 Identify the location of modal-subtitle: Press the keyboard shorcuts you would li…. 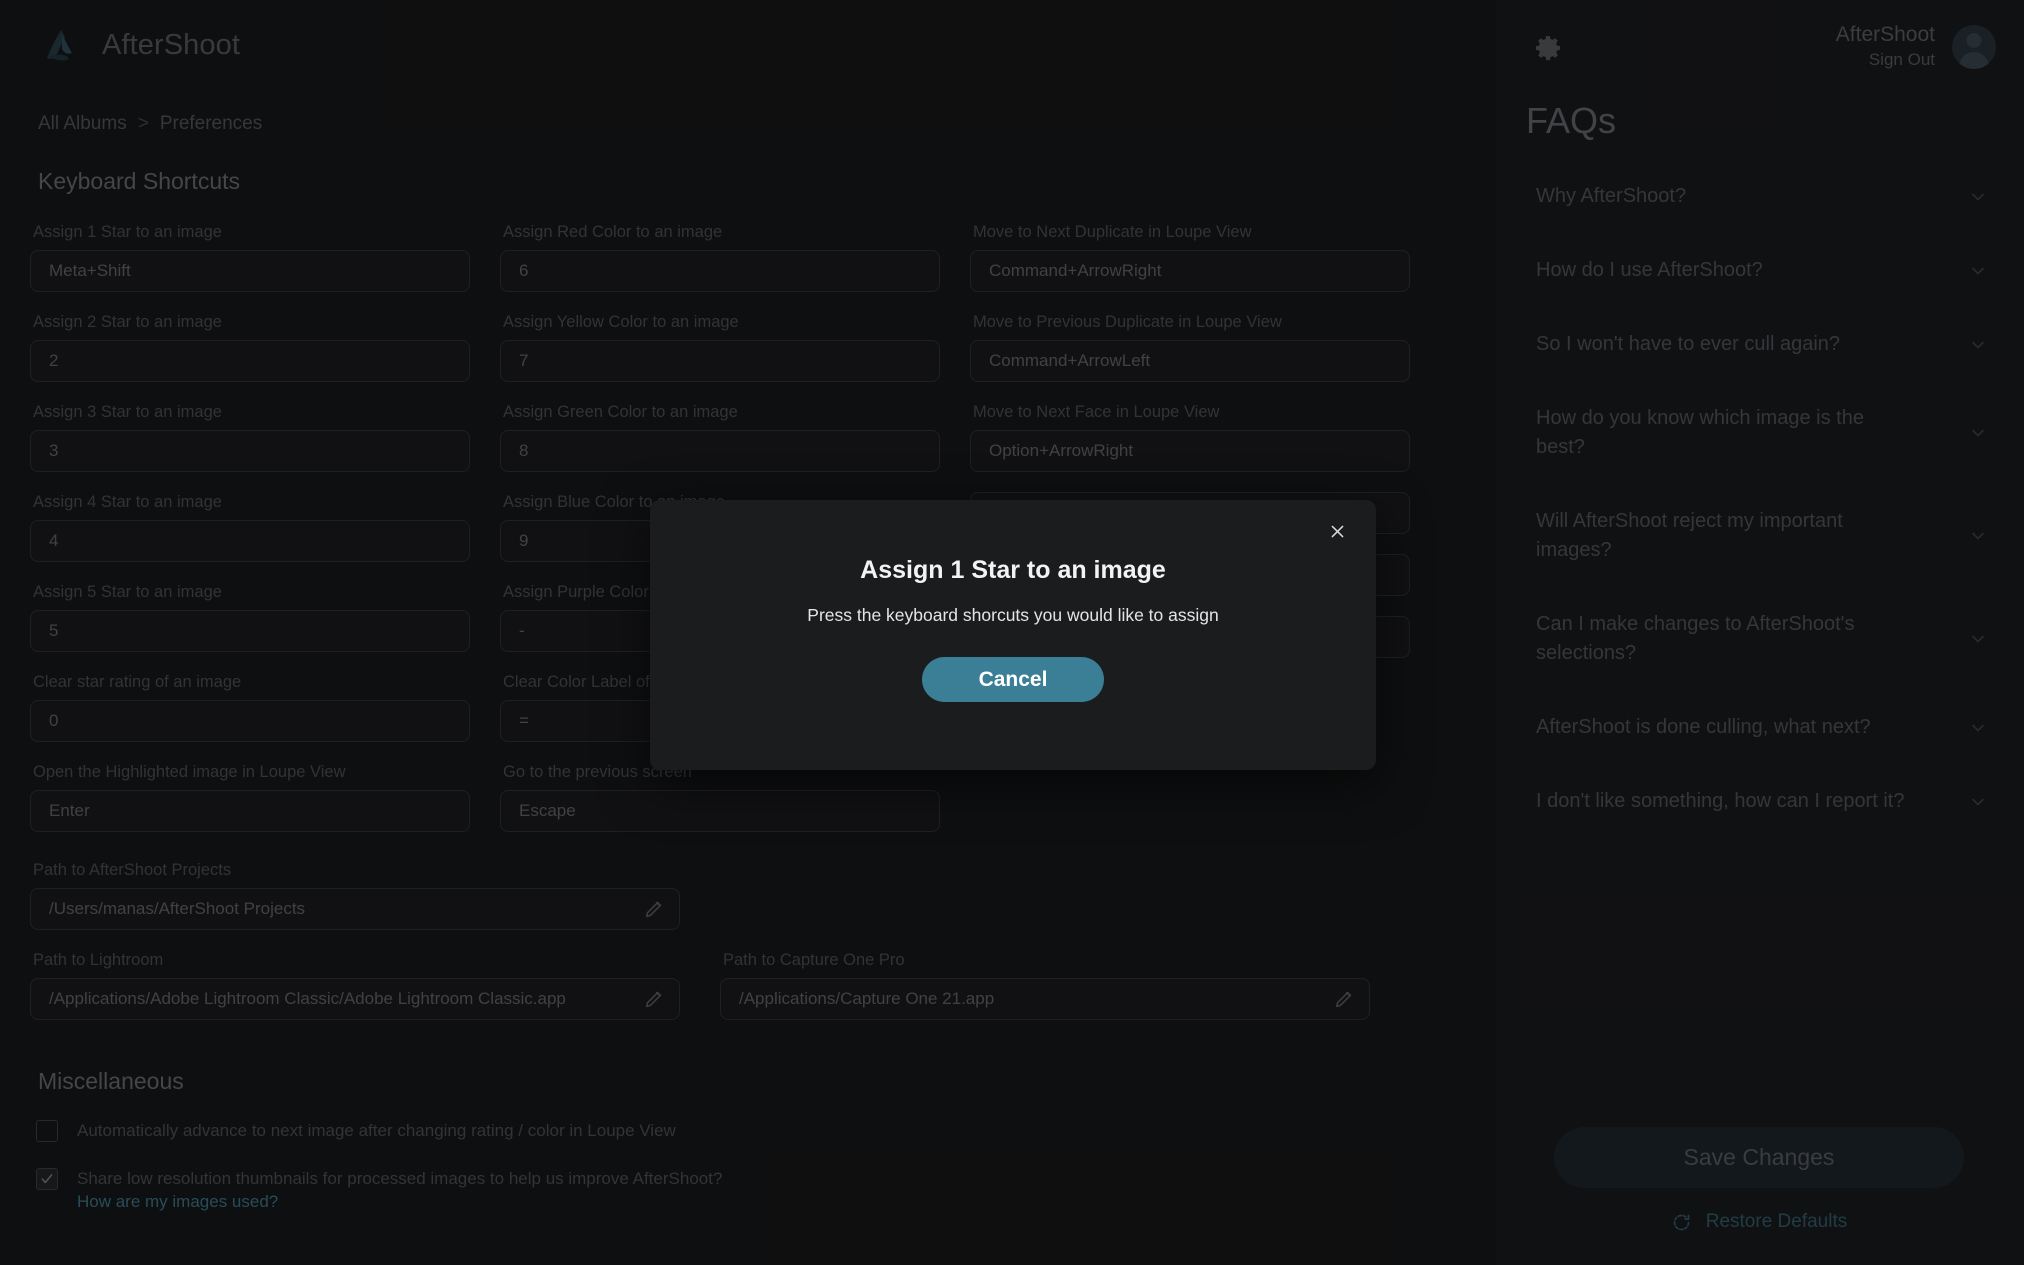
(1013, 615).